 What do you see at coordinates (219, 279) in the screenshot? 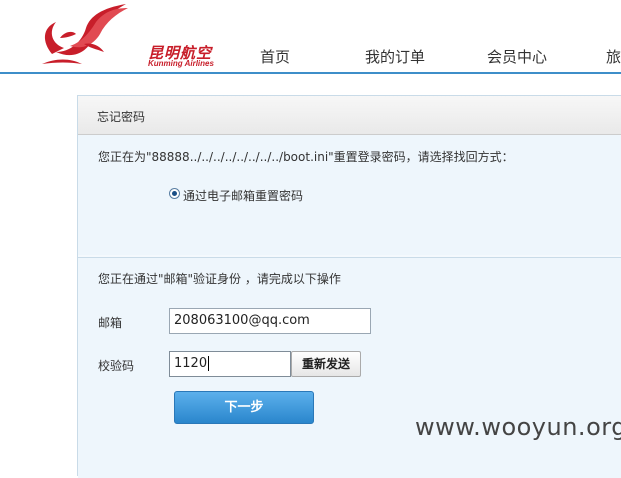
I see `verify-prompt-text: 您正在通过"邮箱"验证身份 ，请完成以下操作` at bounding box center [219, 279].